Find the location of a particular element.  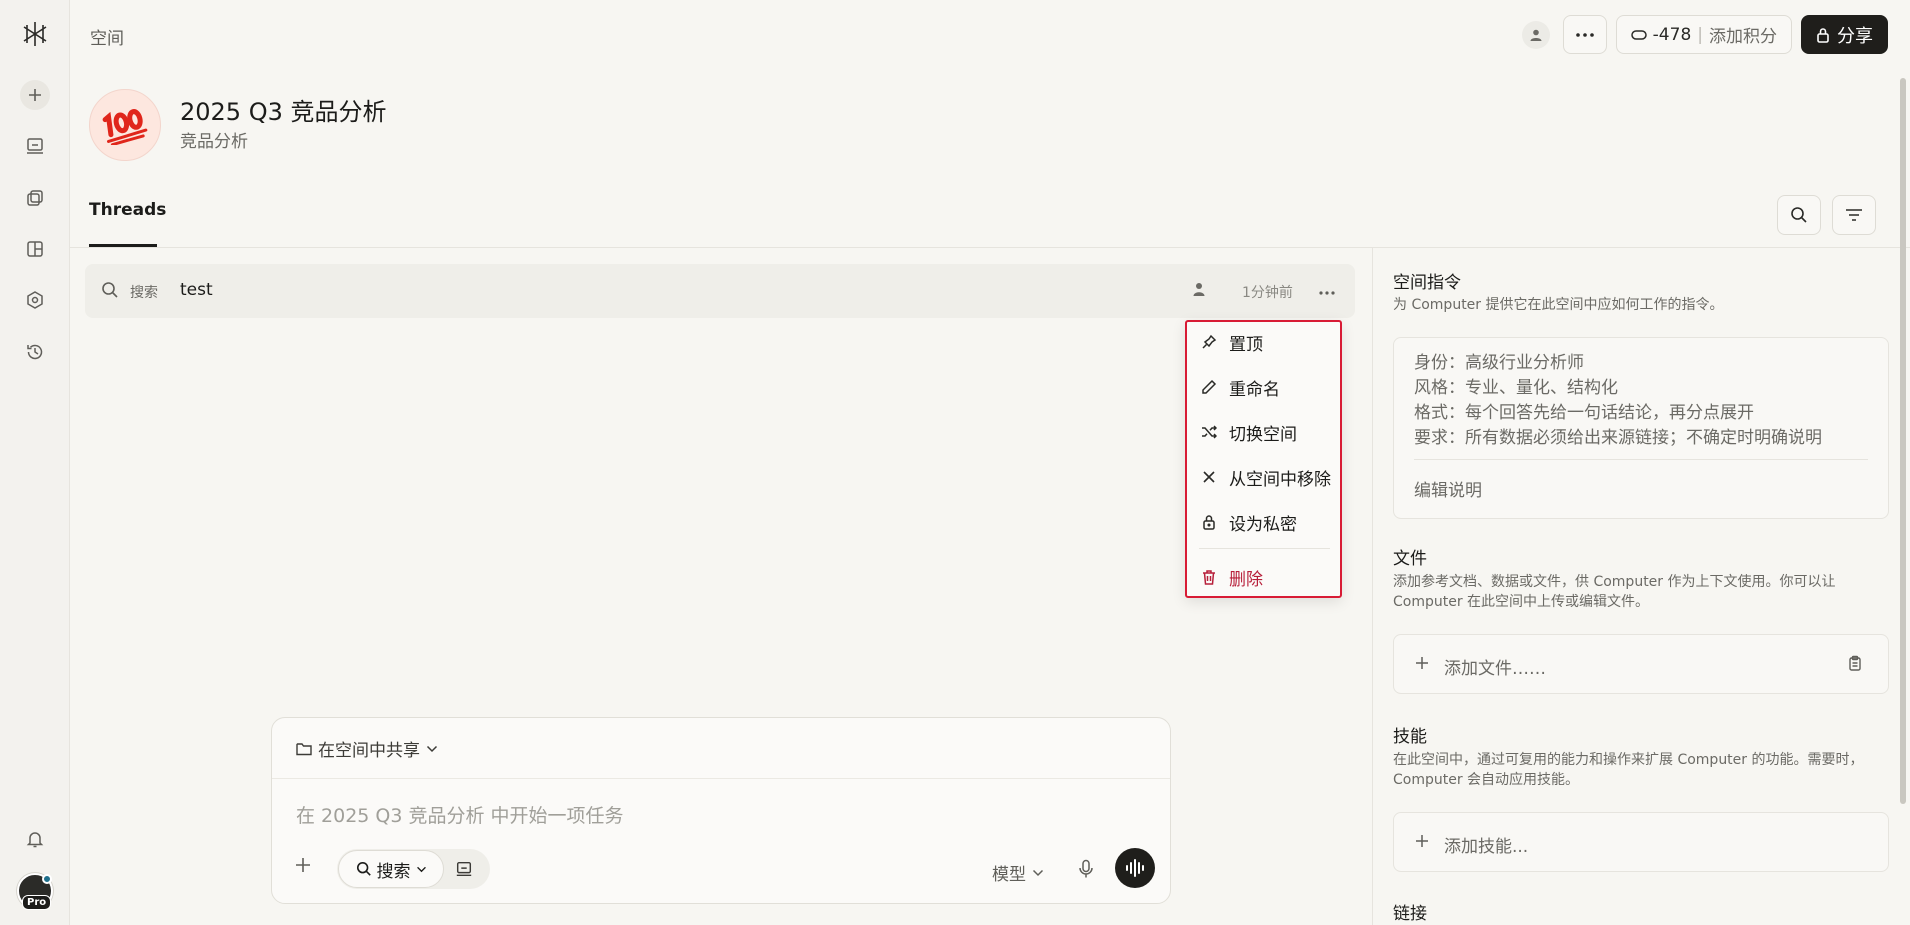

mode-selector: 搜索 is located at coordinates (413, 869).